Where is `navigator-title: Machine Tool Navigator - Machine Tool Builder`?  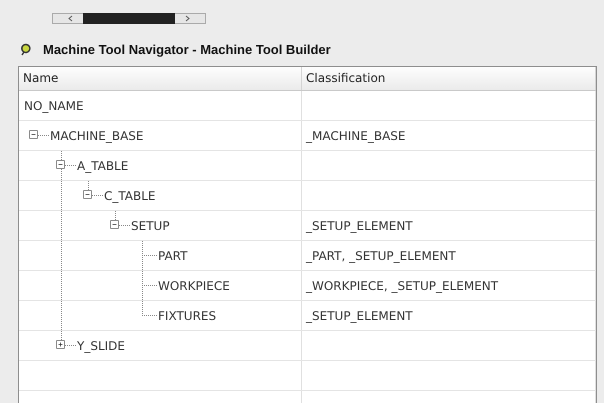
navigator-title: Machine Tool Navigator - Machine Tool Builder is located at coordinates (187, 49).